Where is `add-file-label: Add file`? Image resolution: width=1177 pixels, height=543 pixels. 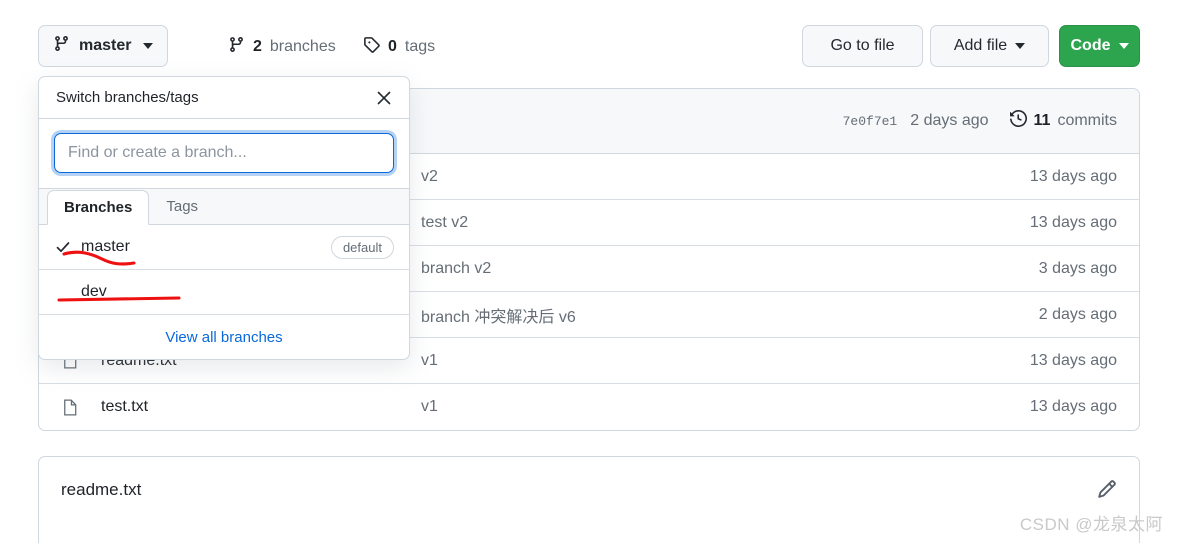
add-file-label: Add file is located at coordinates (980, 45).